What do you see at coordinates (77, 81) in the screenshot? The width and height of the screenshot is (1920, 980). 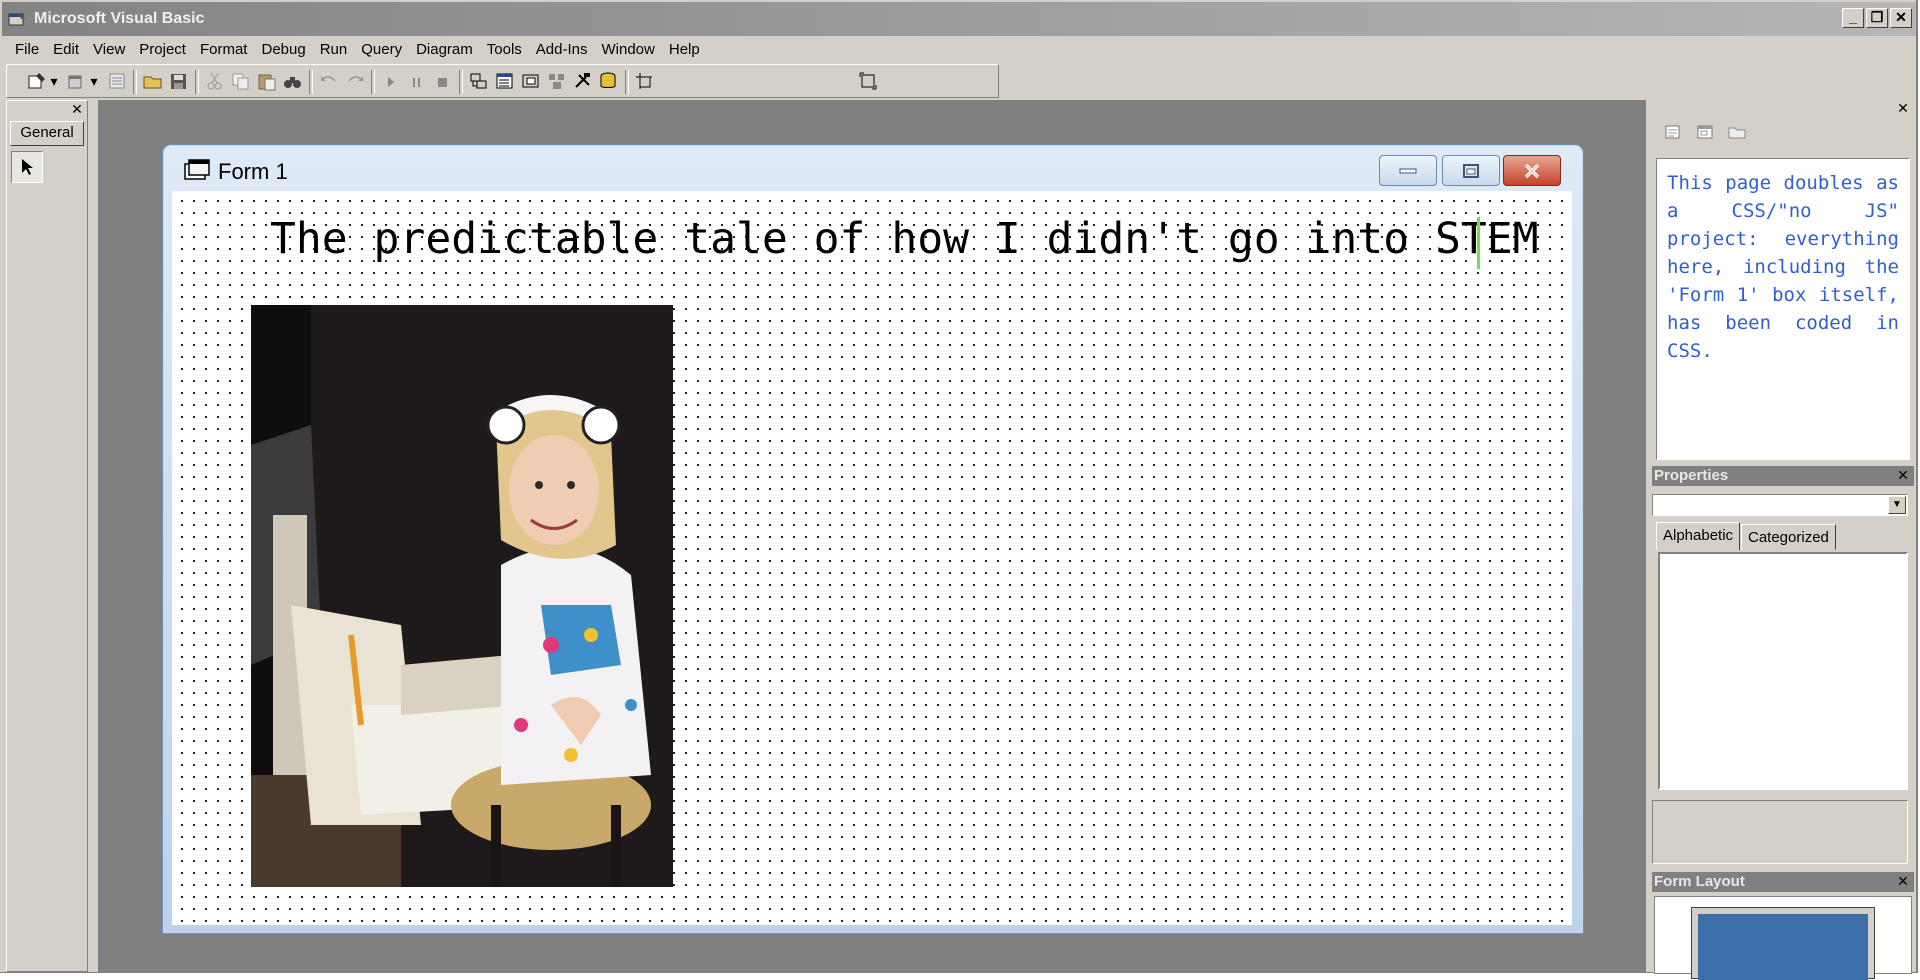 I see `add-form-icon` at bounding box center [77, 81].